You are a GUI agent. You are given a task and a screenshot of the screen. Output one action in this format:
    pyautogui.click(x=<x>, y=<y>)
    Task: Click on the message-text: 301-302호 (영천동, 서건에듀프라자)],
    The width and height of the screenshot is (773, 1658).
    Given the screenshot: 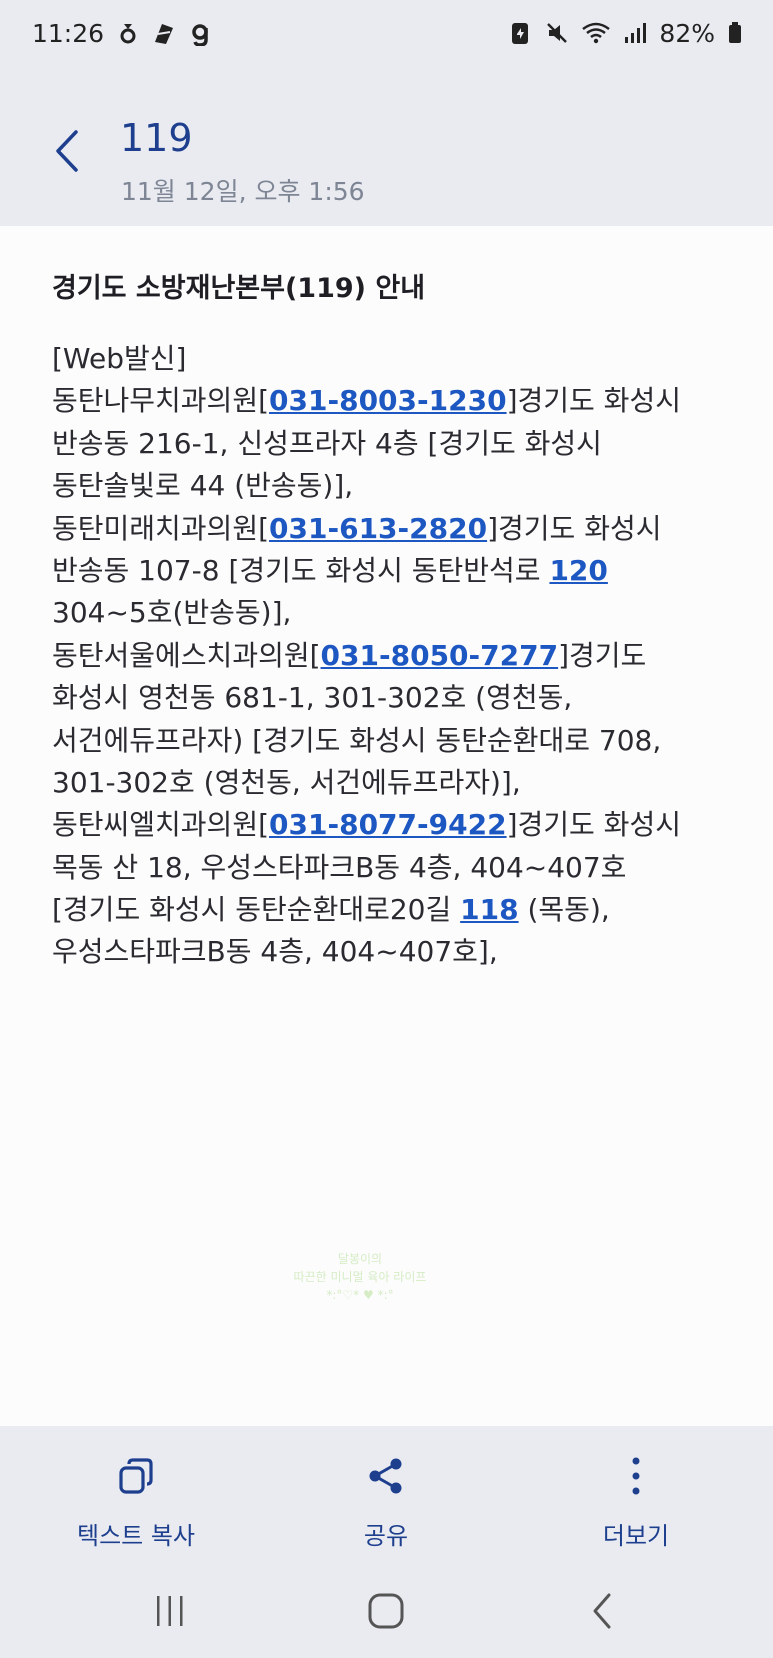 What is the action you would take?
    pyautogui.click(x=286, y=782)
    